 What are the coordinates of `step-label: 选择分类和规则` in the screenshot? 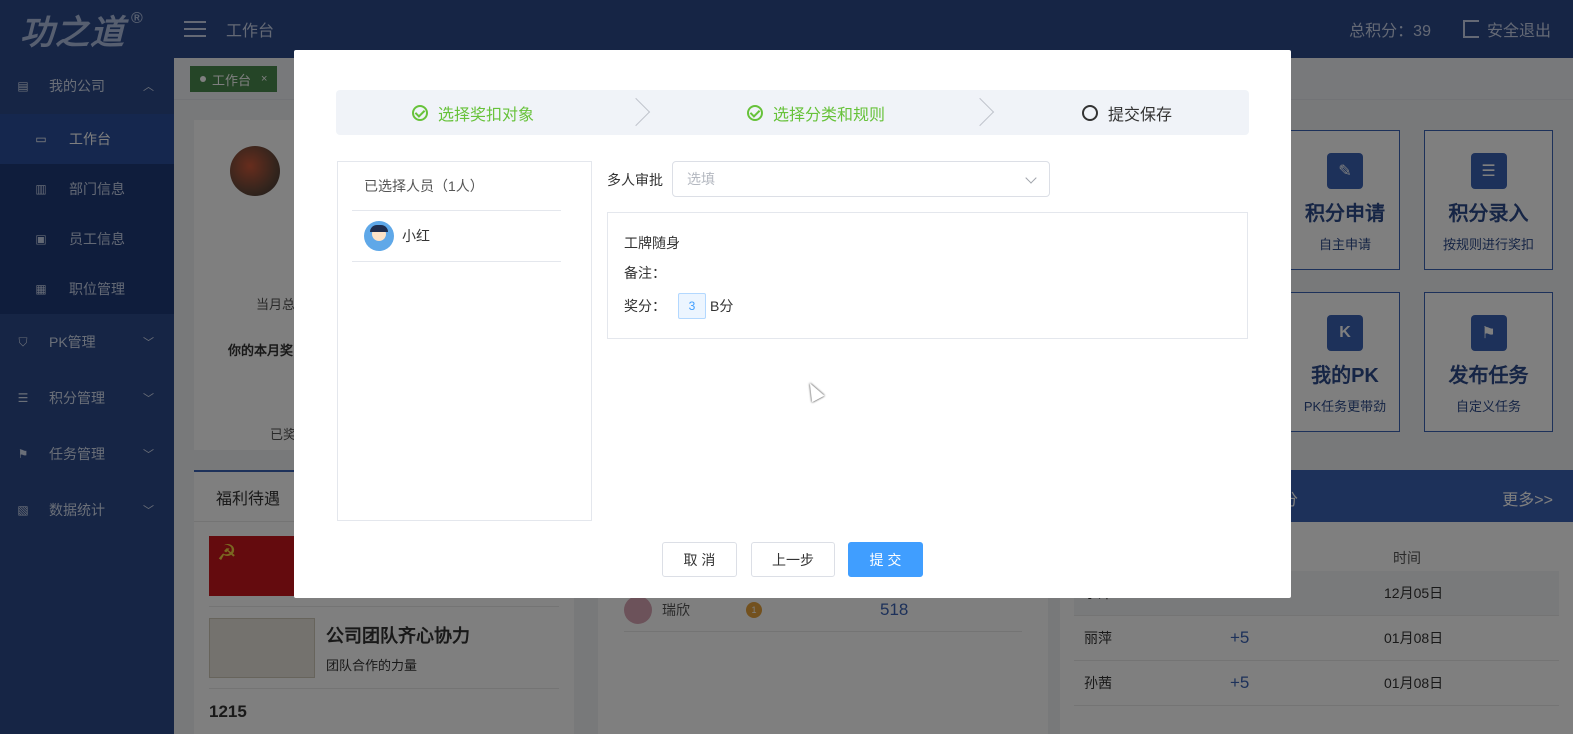 It's located at (829, 115).